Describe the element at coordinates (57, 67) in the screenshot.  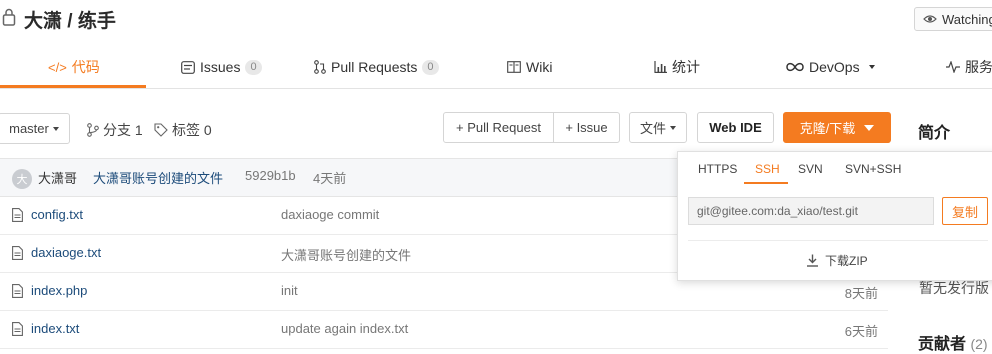
I see `code-icon: </>` at that location.